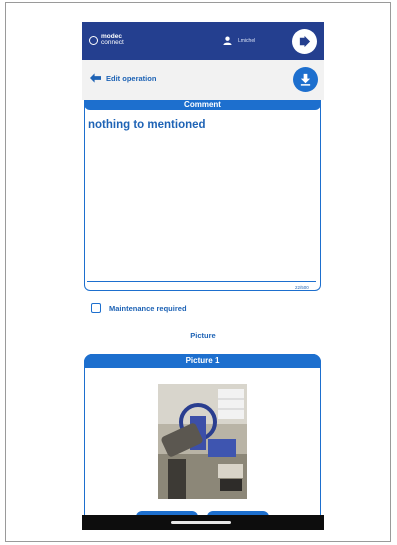  I want to click on user-info: Lmichel, so click(239, 40).